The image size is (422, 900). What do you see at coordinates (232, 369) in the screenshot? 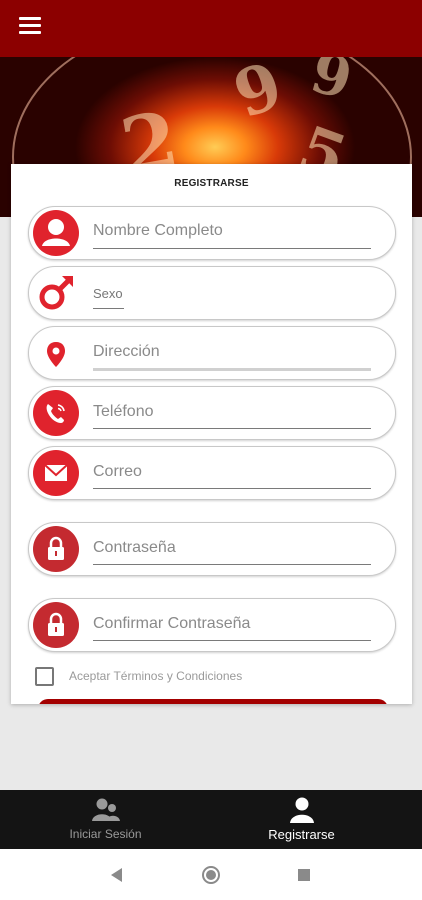
I see `address-underline` at bounding box center [232, 369].